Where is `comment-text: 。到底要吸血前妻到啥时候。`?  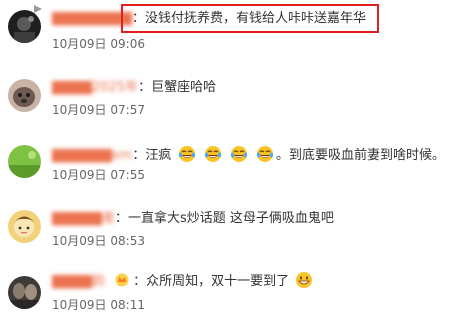
comment-text: 。到底要吸血前妻到啥时候。 is located at coordinates (360, 155).